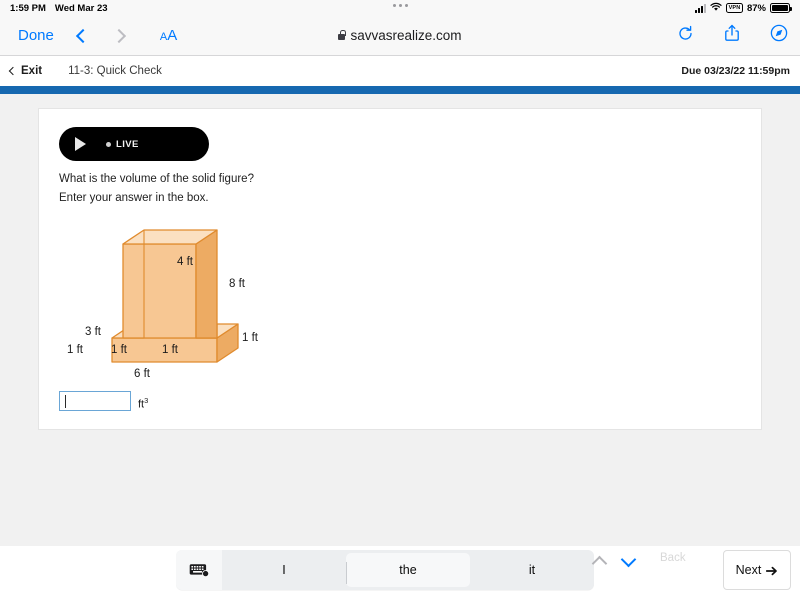 Image resolution: width=800 pixels, height=600 pixels. What do you see at coordinates (237, 284) in the screenshot?
I see `figure-label-height: 8 ft` at bounding box center [237, 284].